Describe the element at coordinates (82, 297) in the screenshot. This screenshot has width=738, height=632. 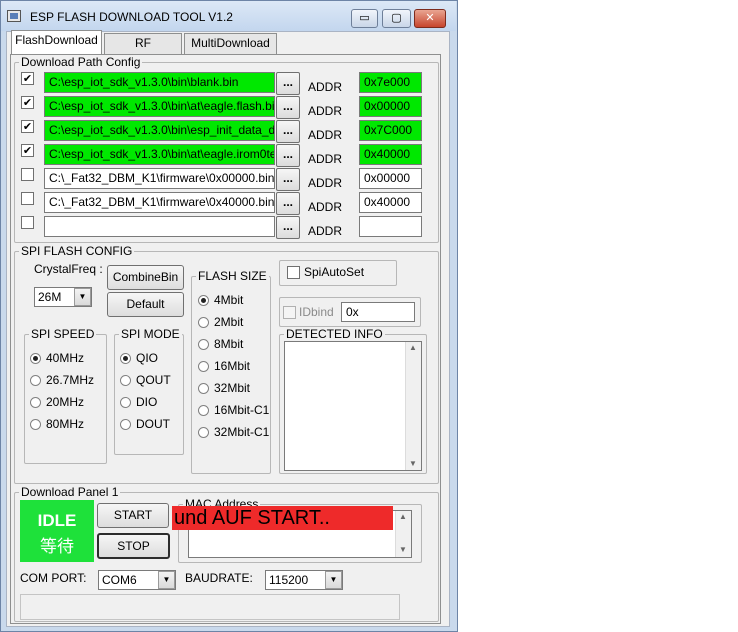
I see `chevron-down-icon: ▼` at that location.